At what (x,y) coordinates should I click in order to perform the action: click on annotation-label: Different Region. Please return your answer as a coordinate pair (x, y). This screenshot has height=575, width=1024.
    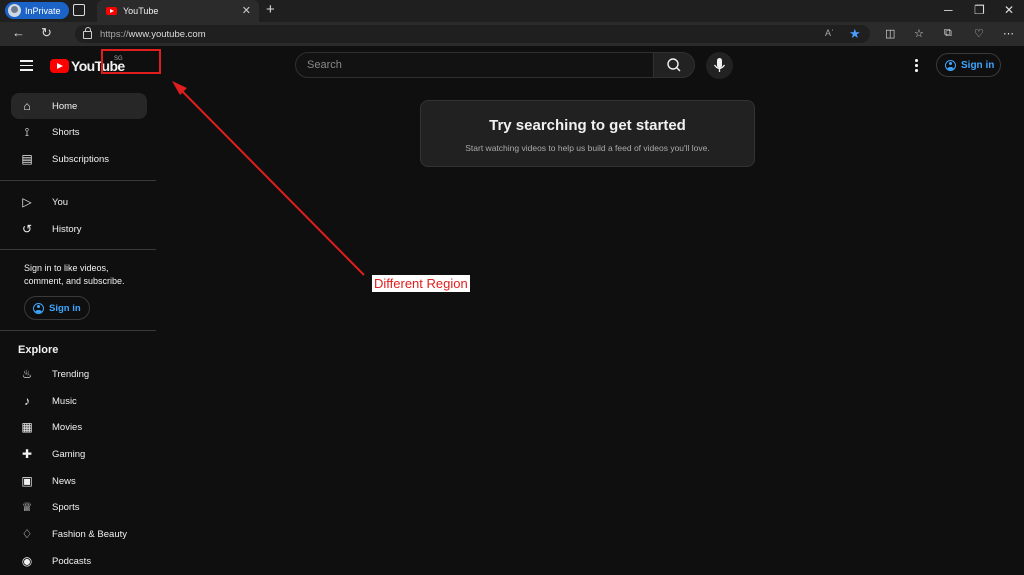
    Looking at the image, I should click on (421, 283).